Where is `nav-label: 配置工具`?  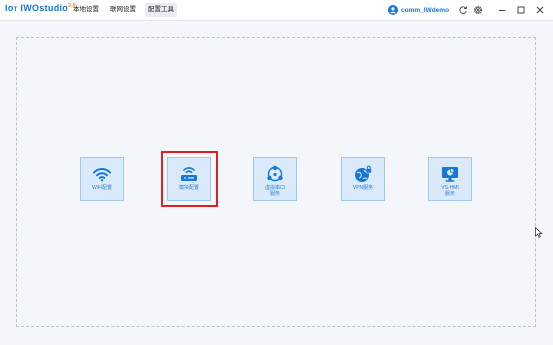
nav-label: 配置工具 is located at coordinates (161, 9).